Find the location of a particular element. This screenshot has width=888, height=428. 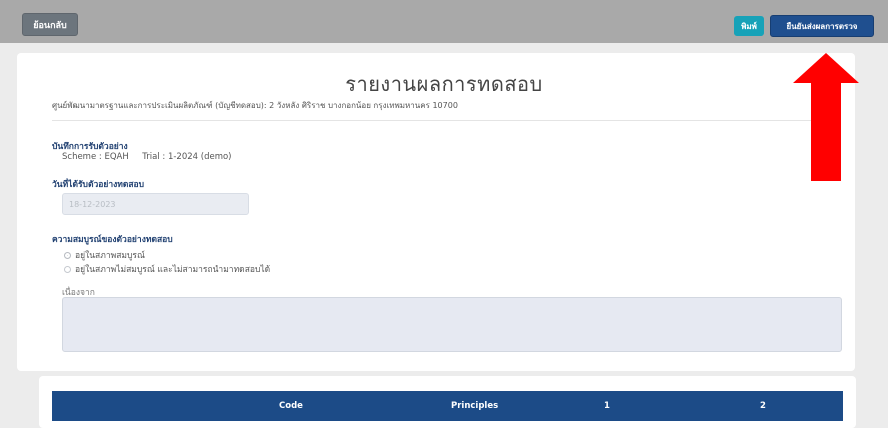

confirm-submit-button: ยืนยันส่งผลการตรวจ is located at coordinates (822, 26).